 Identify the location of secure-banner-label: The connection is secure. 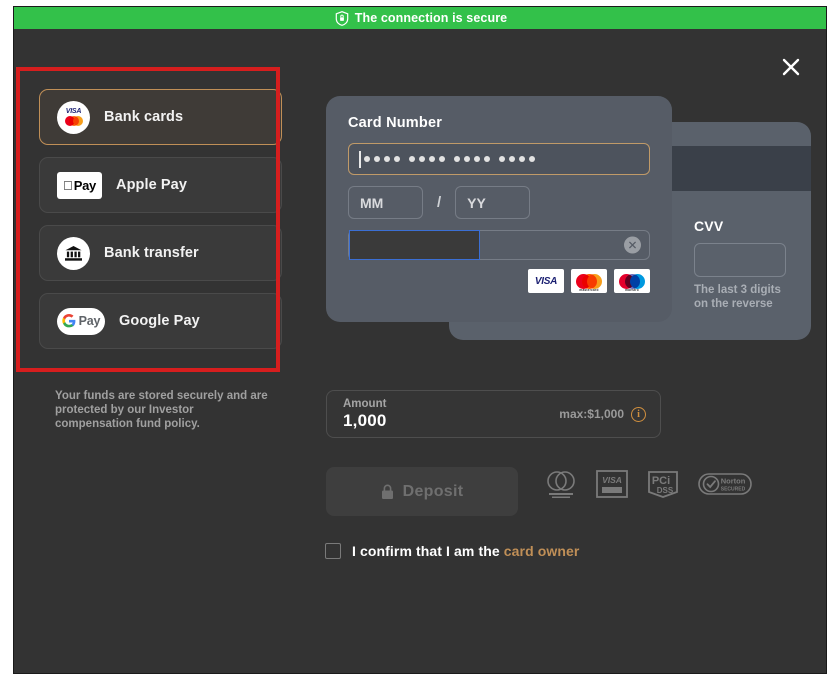
(431, 18).